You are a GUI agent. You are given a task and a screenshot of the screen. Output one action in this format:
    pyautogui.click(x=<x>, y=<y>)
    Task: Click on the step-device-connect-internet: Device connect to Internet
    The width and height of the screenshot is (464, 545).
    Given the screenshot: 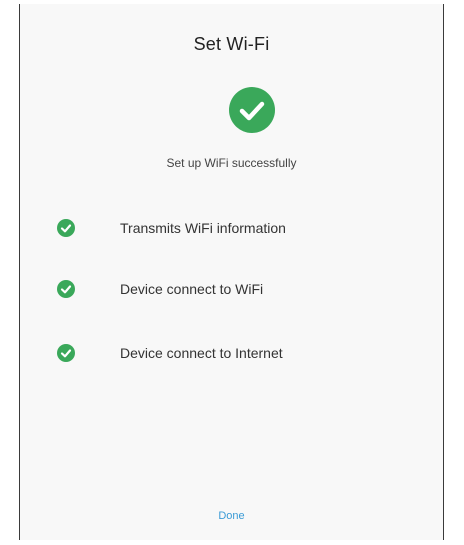 What is the action you would take?
    pyautogui.click(x=170, y=353)
    